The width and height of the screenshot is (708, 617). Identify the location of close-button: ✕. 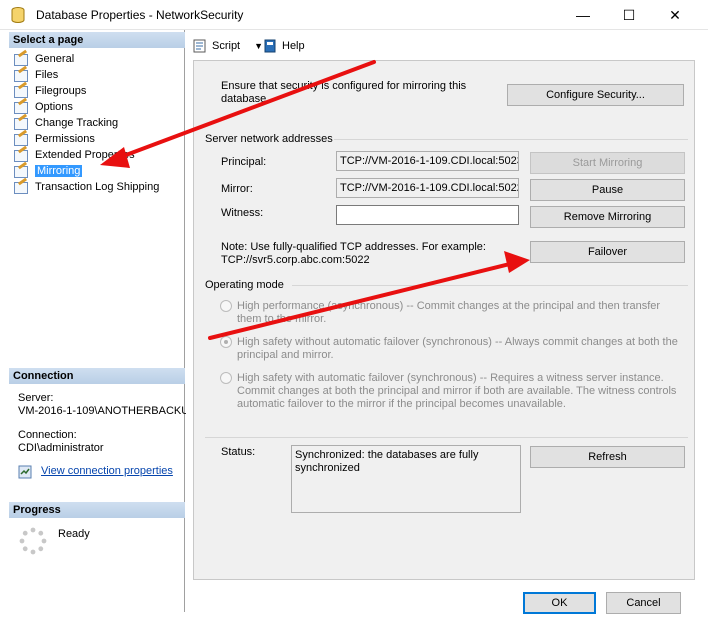
(675, 15).